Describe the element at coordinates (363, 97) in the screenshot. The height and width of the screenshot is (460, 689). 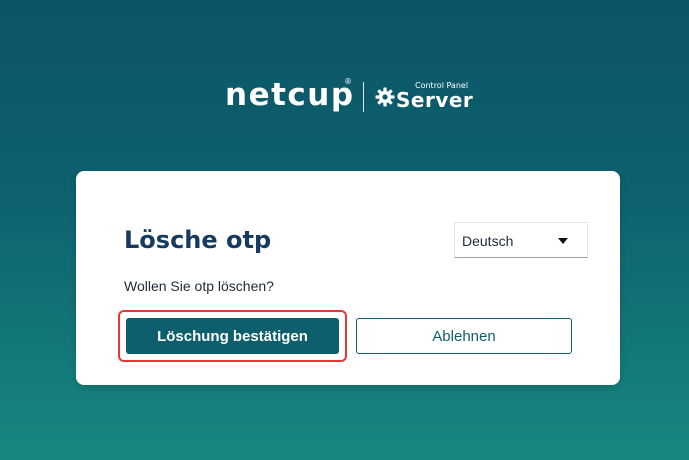
I see `brand-divider` at that location.